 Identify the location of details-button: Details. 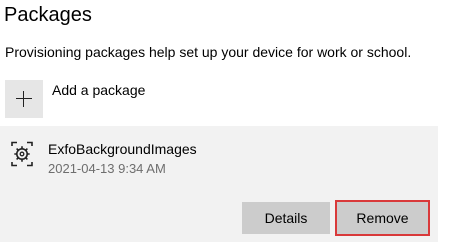
(286, 218).